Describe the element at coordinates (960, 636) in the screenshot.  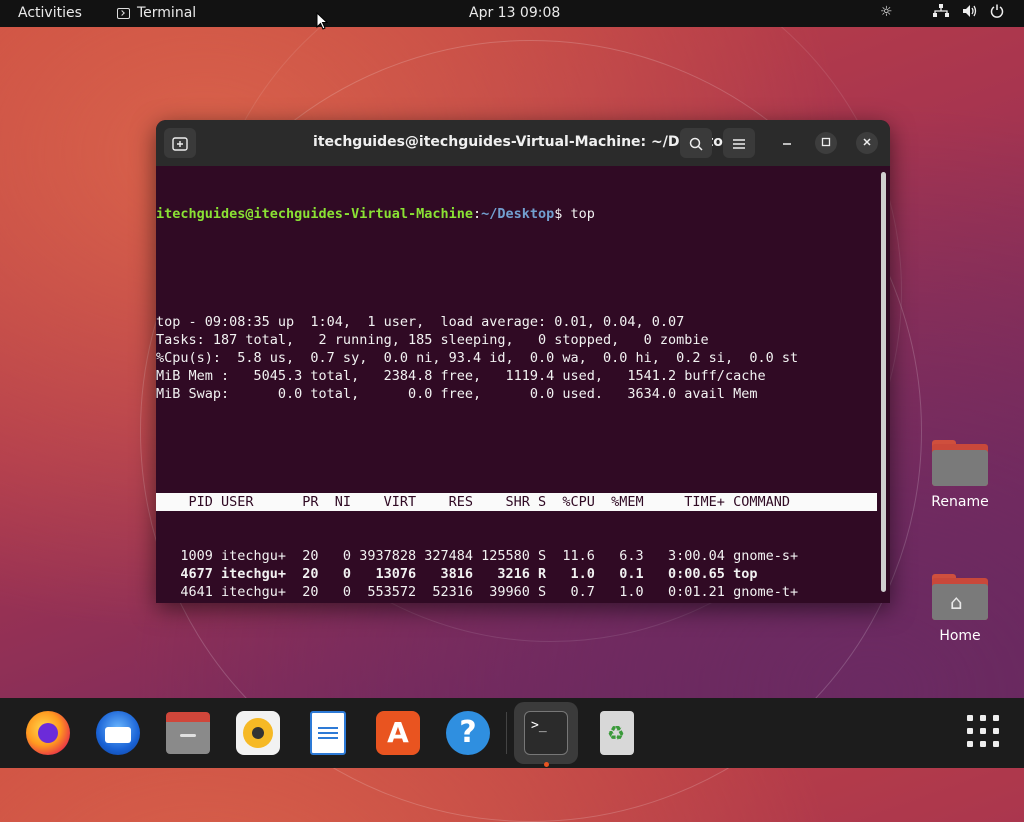
I see `desktop-icon-label: Home` at that location.